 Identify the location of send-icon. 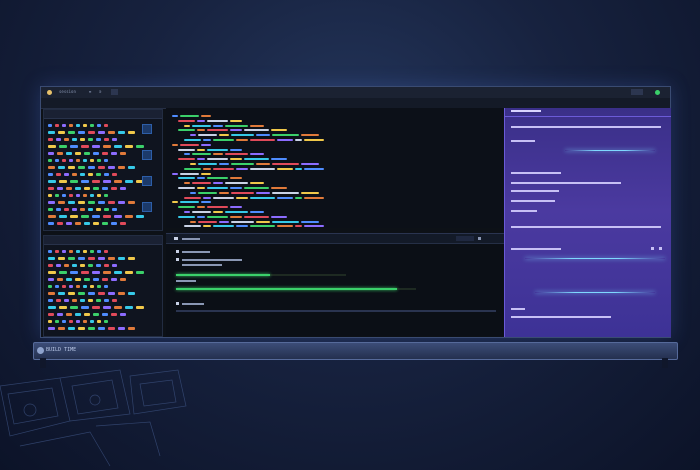
(660, 248).